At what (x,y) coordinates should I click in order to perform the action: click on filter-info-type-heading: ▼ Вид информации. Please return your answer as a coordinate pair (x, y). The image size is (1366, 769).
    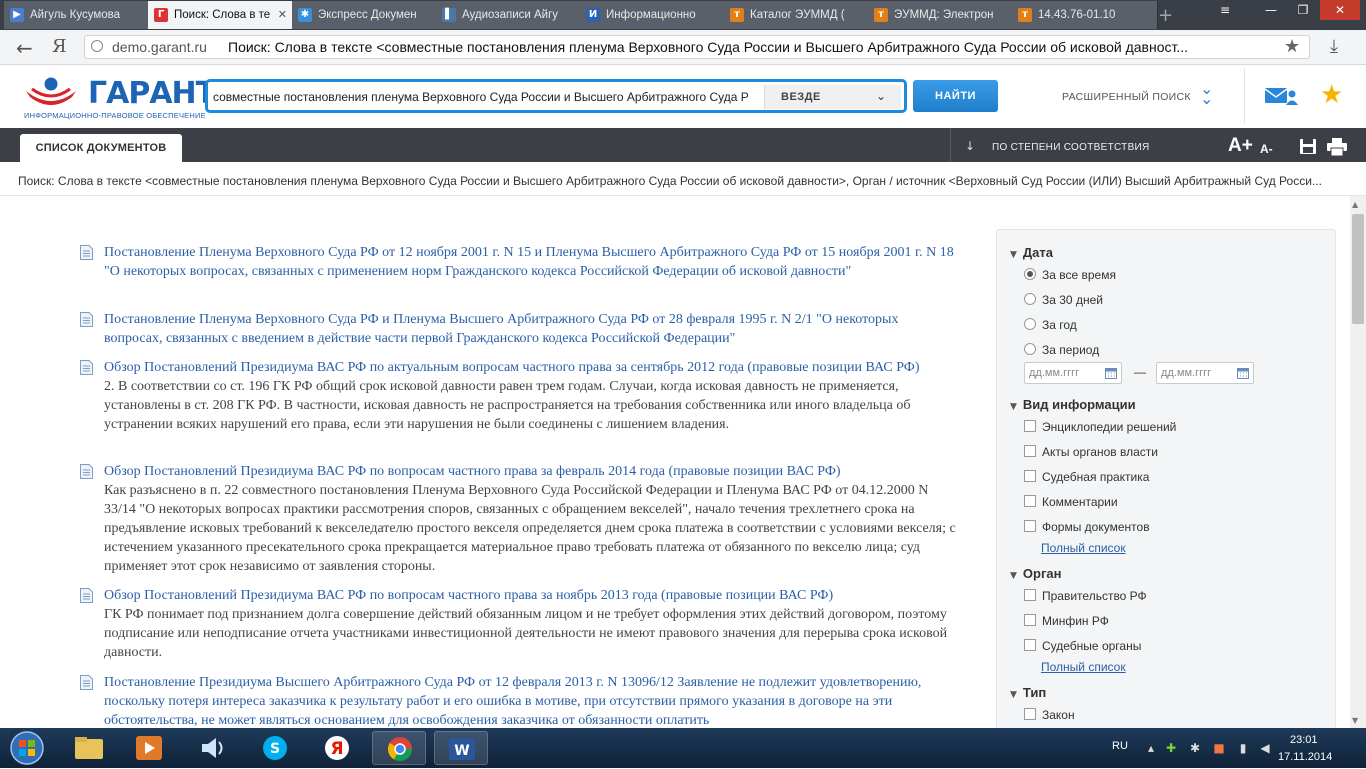
    Looking at the image, I should click on (1073, 404).